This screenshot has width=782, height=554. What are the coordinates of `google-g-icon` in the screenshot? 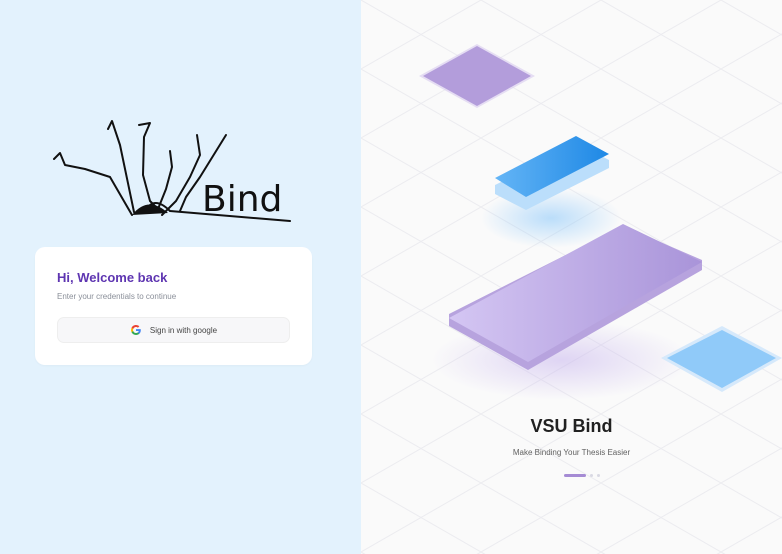 It's located at (135, 330).